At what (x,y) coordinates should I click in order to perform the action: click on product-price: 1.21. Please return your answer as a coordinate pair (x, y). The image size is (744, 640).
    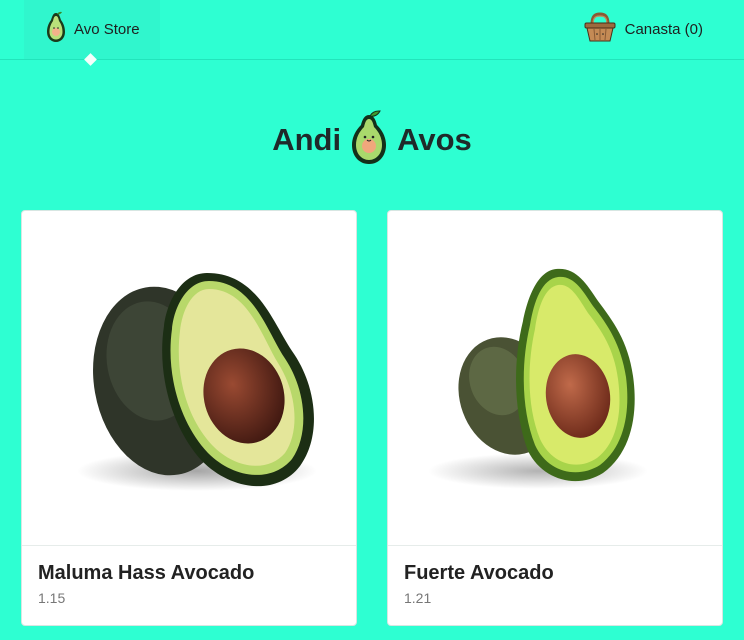
    Looking at the image, I should click on (418, 598).